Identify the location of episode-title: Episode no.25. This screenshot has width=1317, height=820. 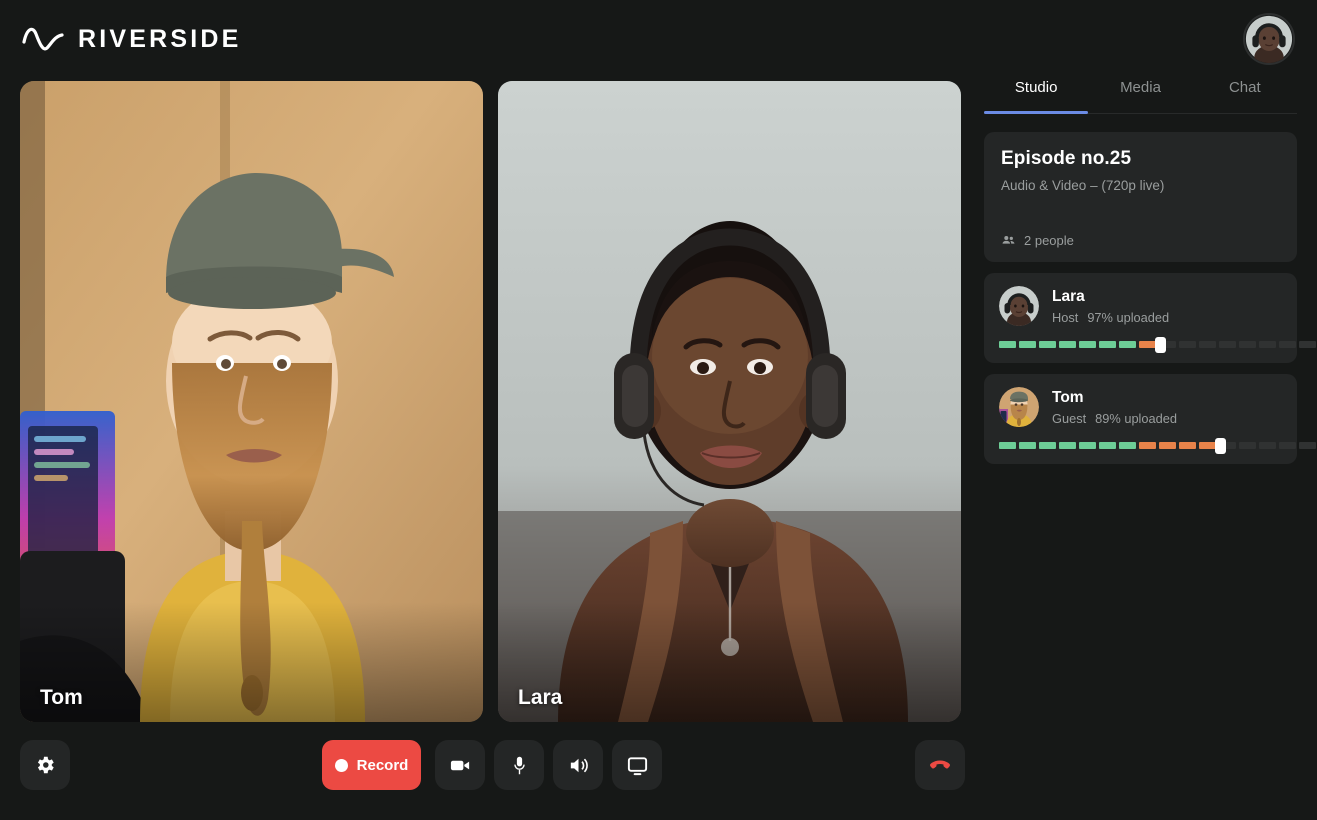
(1066, 158).